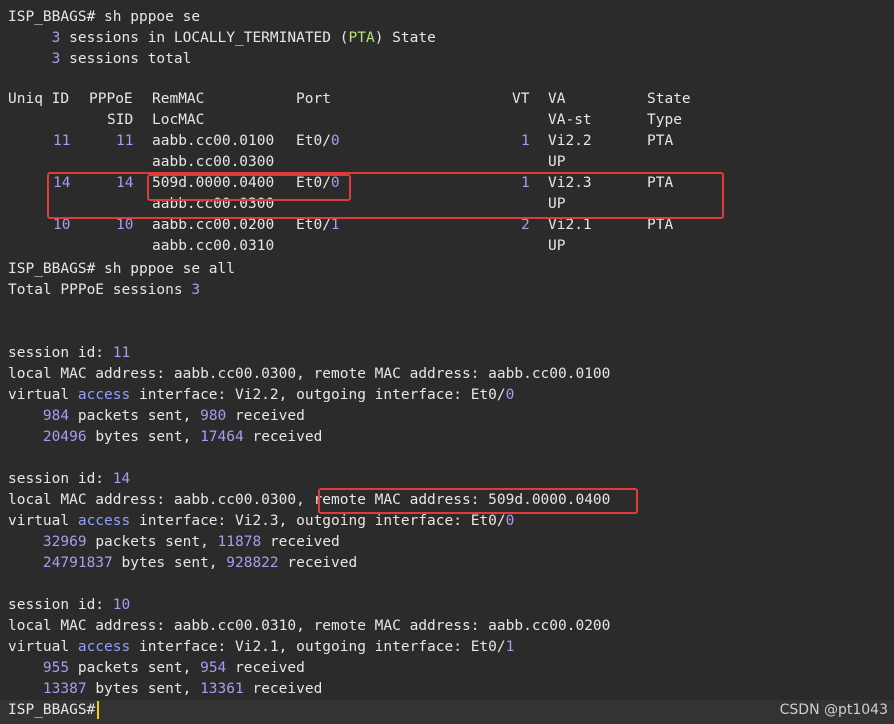 The width and height of the screenshot is (894, 724). What do you see at coordinates (64, 689) in the screenshot?
I see `bytes-sent: 13387` at bounding box center [64, 689].